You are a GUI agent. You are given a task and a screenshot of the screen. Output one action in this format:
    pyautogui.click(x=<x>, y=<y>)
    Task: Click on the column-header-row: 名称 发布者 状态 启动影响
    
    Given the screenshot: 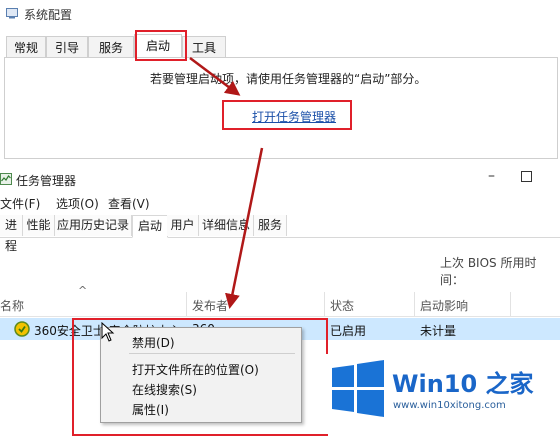 What is the action you would take?
    pyautogui.click(x=280, y=305)
    